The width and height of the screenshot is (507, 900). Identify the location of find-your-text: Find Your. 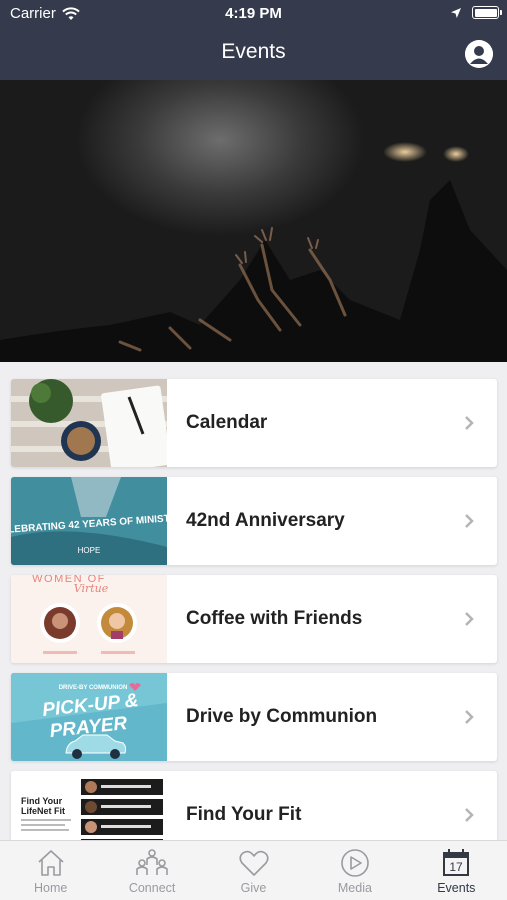
(42, 801).